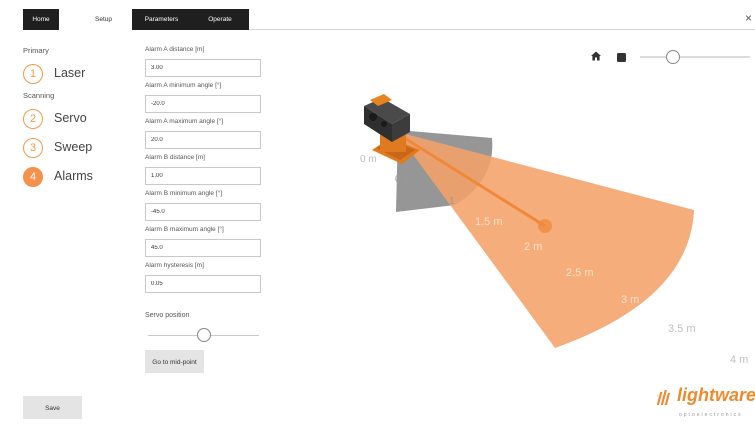 The width and height of the screenshot is (755, 426). Describe the element at coordinates (184, 193) in the screenshot. I see `alarm-b-min-angle-label: Alarm B minimum angle [°]` at that location.